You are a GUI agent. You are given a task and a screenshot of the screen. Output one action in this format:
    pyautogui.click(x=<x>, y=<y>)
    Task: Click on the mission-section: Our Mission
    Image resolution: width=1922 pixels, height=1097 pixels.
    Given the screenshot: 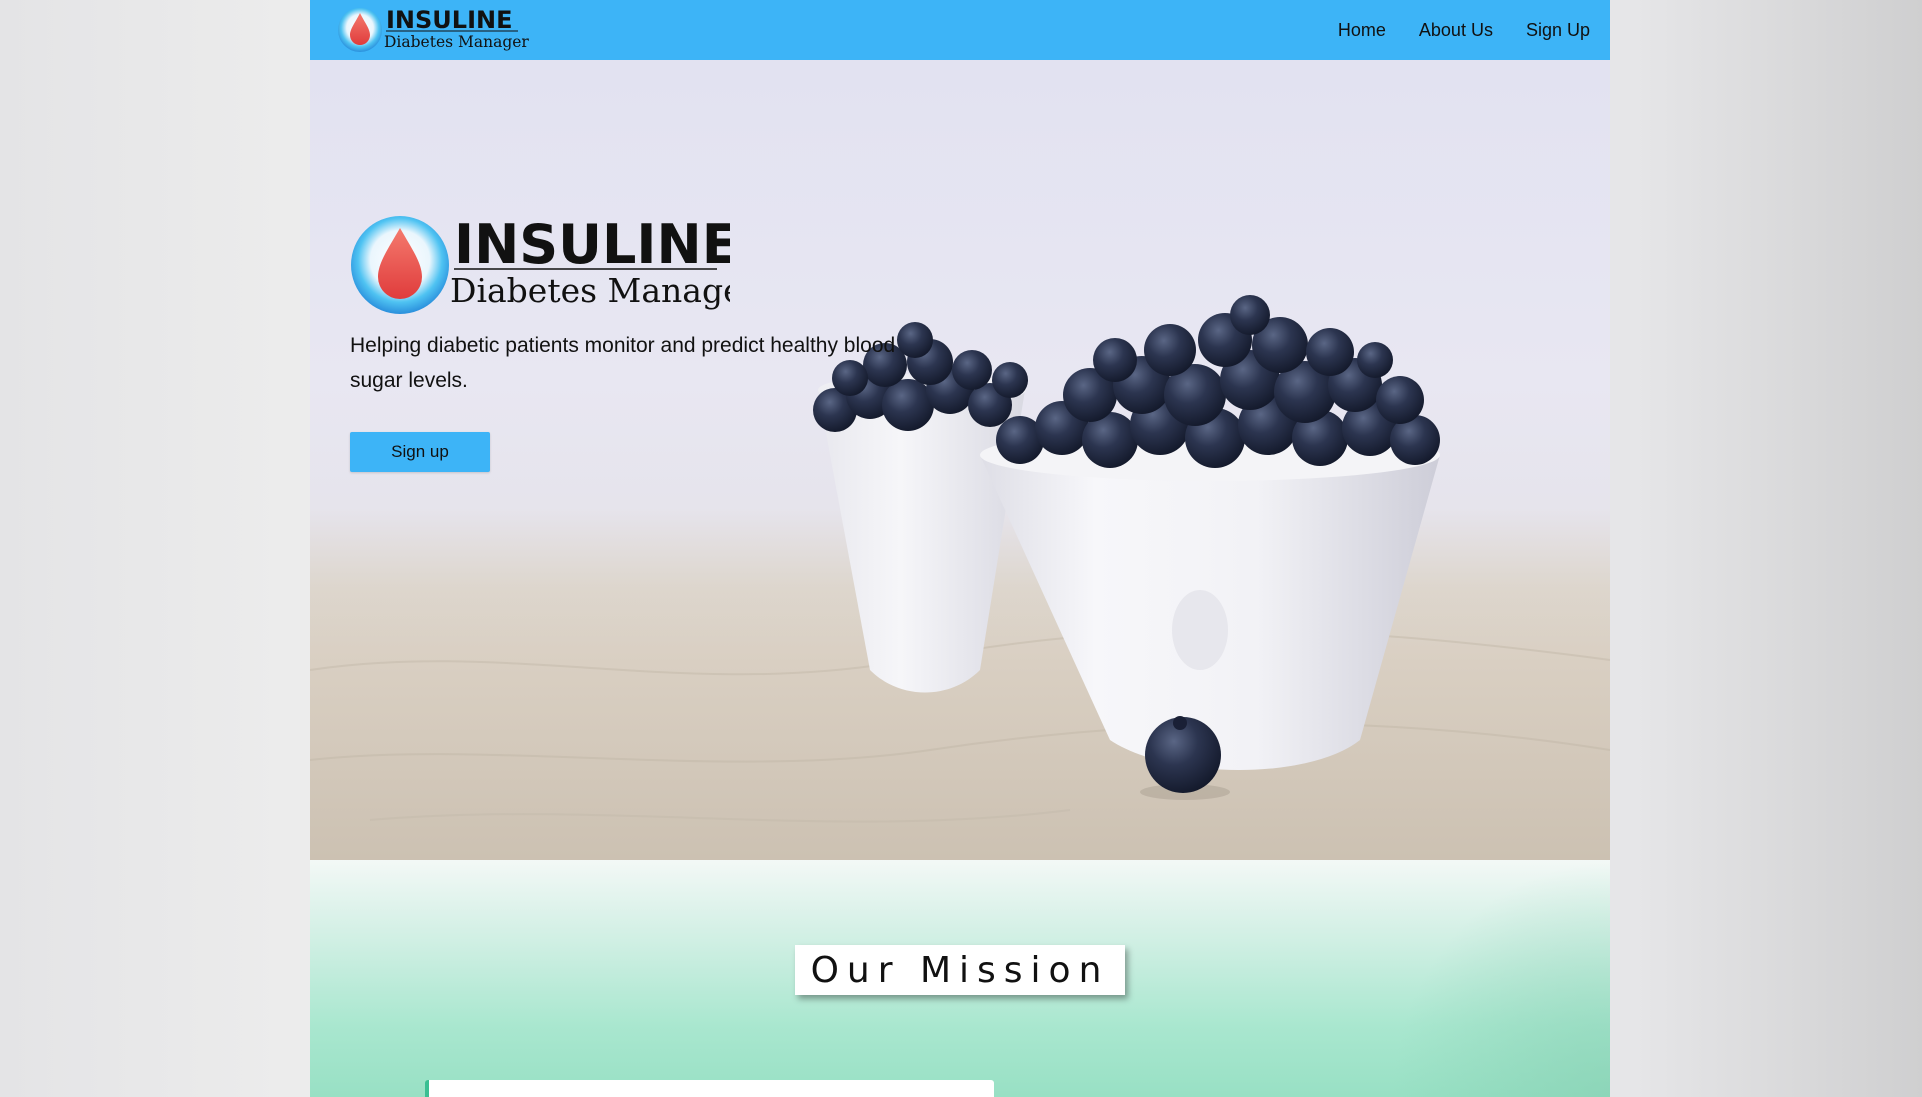 What is the action you would take?
    pyautogui.click(x=960, y=978)
    